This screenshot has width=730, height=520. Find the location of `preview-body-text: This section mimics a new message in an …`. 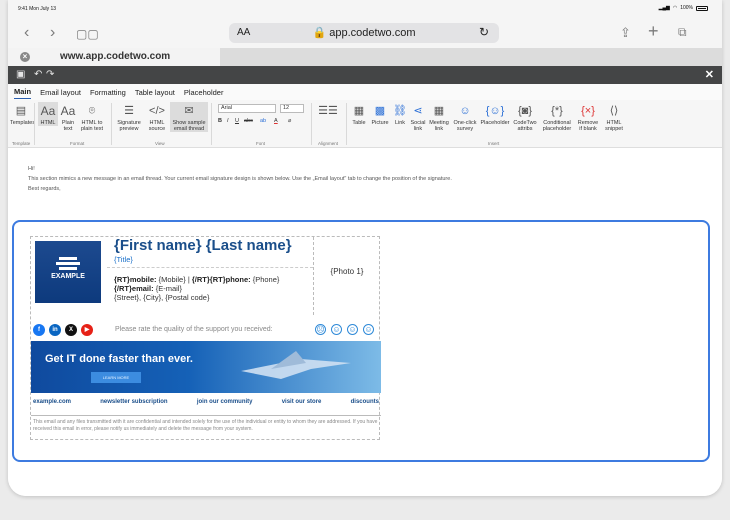

preview-body-text: This section mimics a new message in an … is located at coordinates (240, 179).